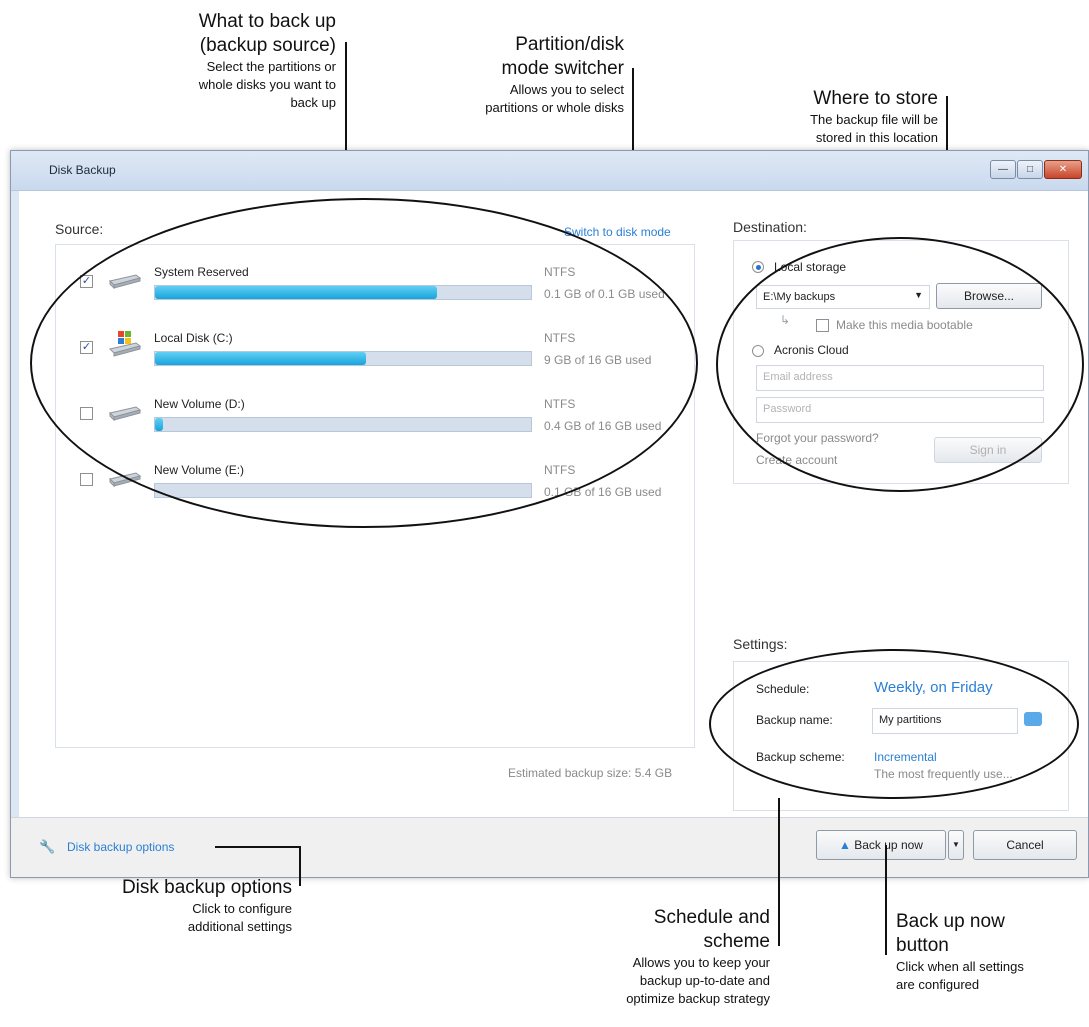 The image size is (1089, 1027). What do you see at coordinates (267, 21) in the screenshot?
I see `callout-source-title-1: What to back up` at bounding box center [267, 21].